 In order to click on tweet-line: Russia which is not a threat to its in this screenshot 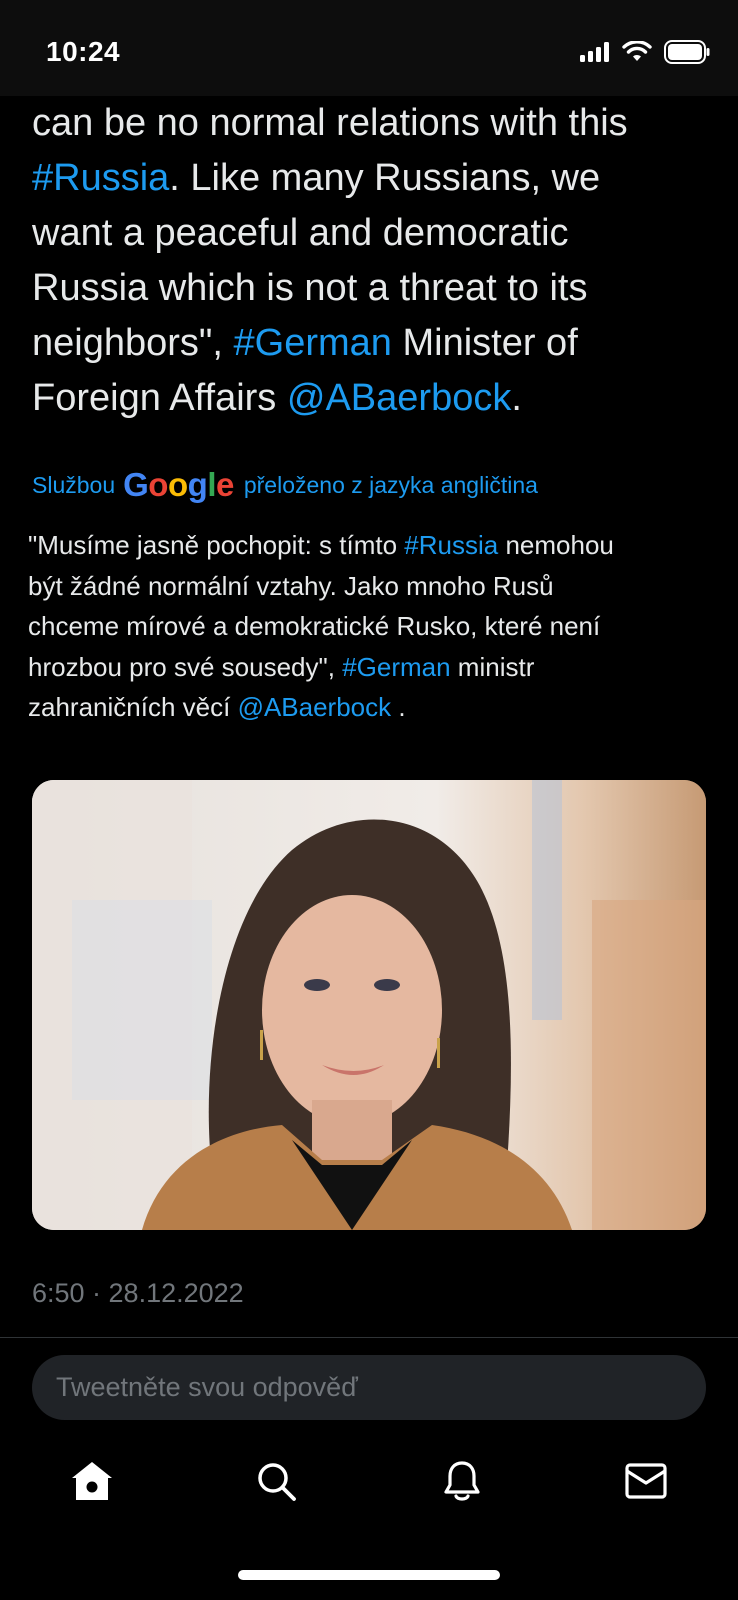, I will do `click(310, 288)`.